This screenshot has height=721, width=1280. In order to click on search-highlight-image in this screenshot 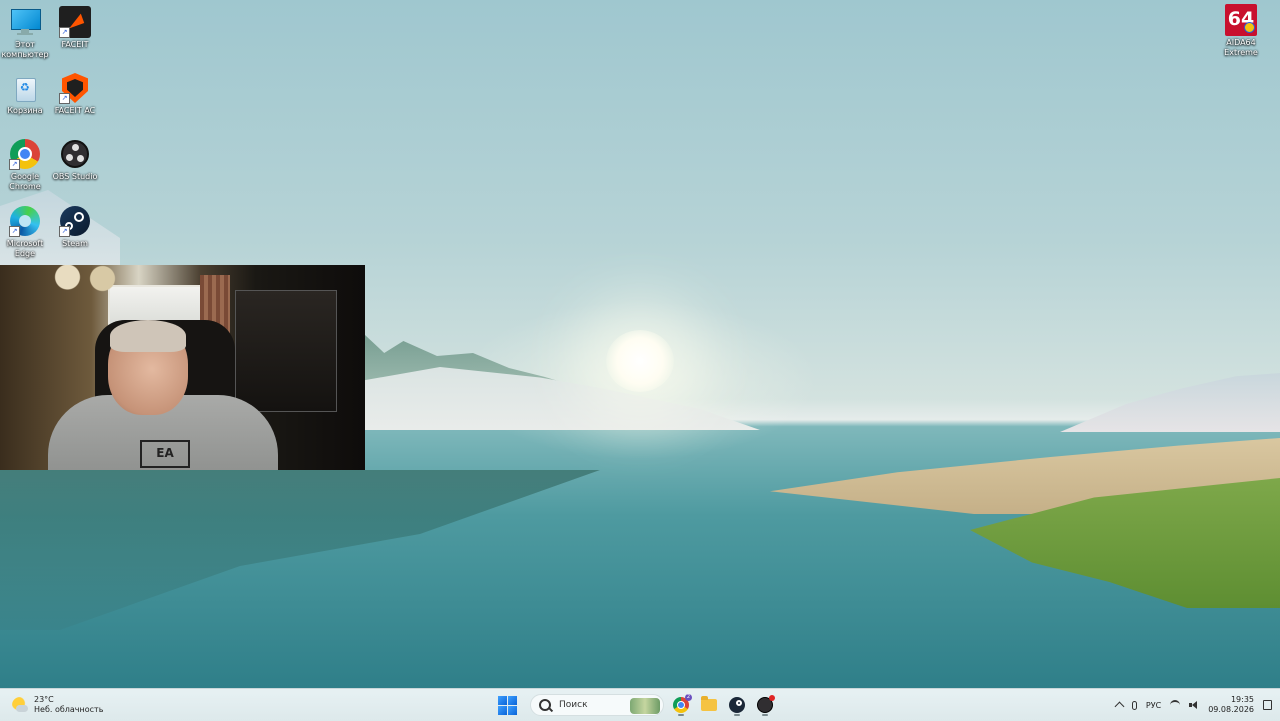, I will do `click(645, 706)`.